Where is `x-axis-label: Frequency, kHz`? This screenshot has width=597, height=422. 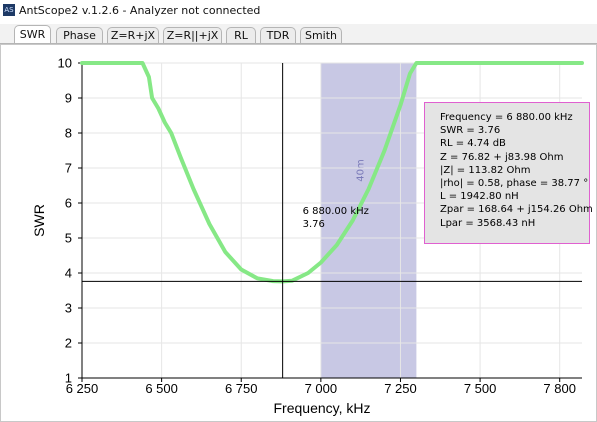
x-axis-label: Frequency, kHz is located at coordinates (322, 408).